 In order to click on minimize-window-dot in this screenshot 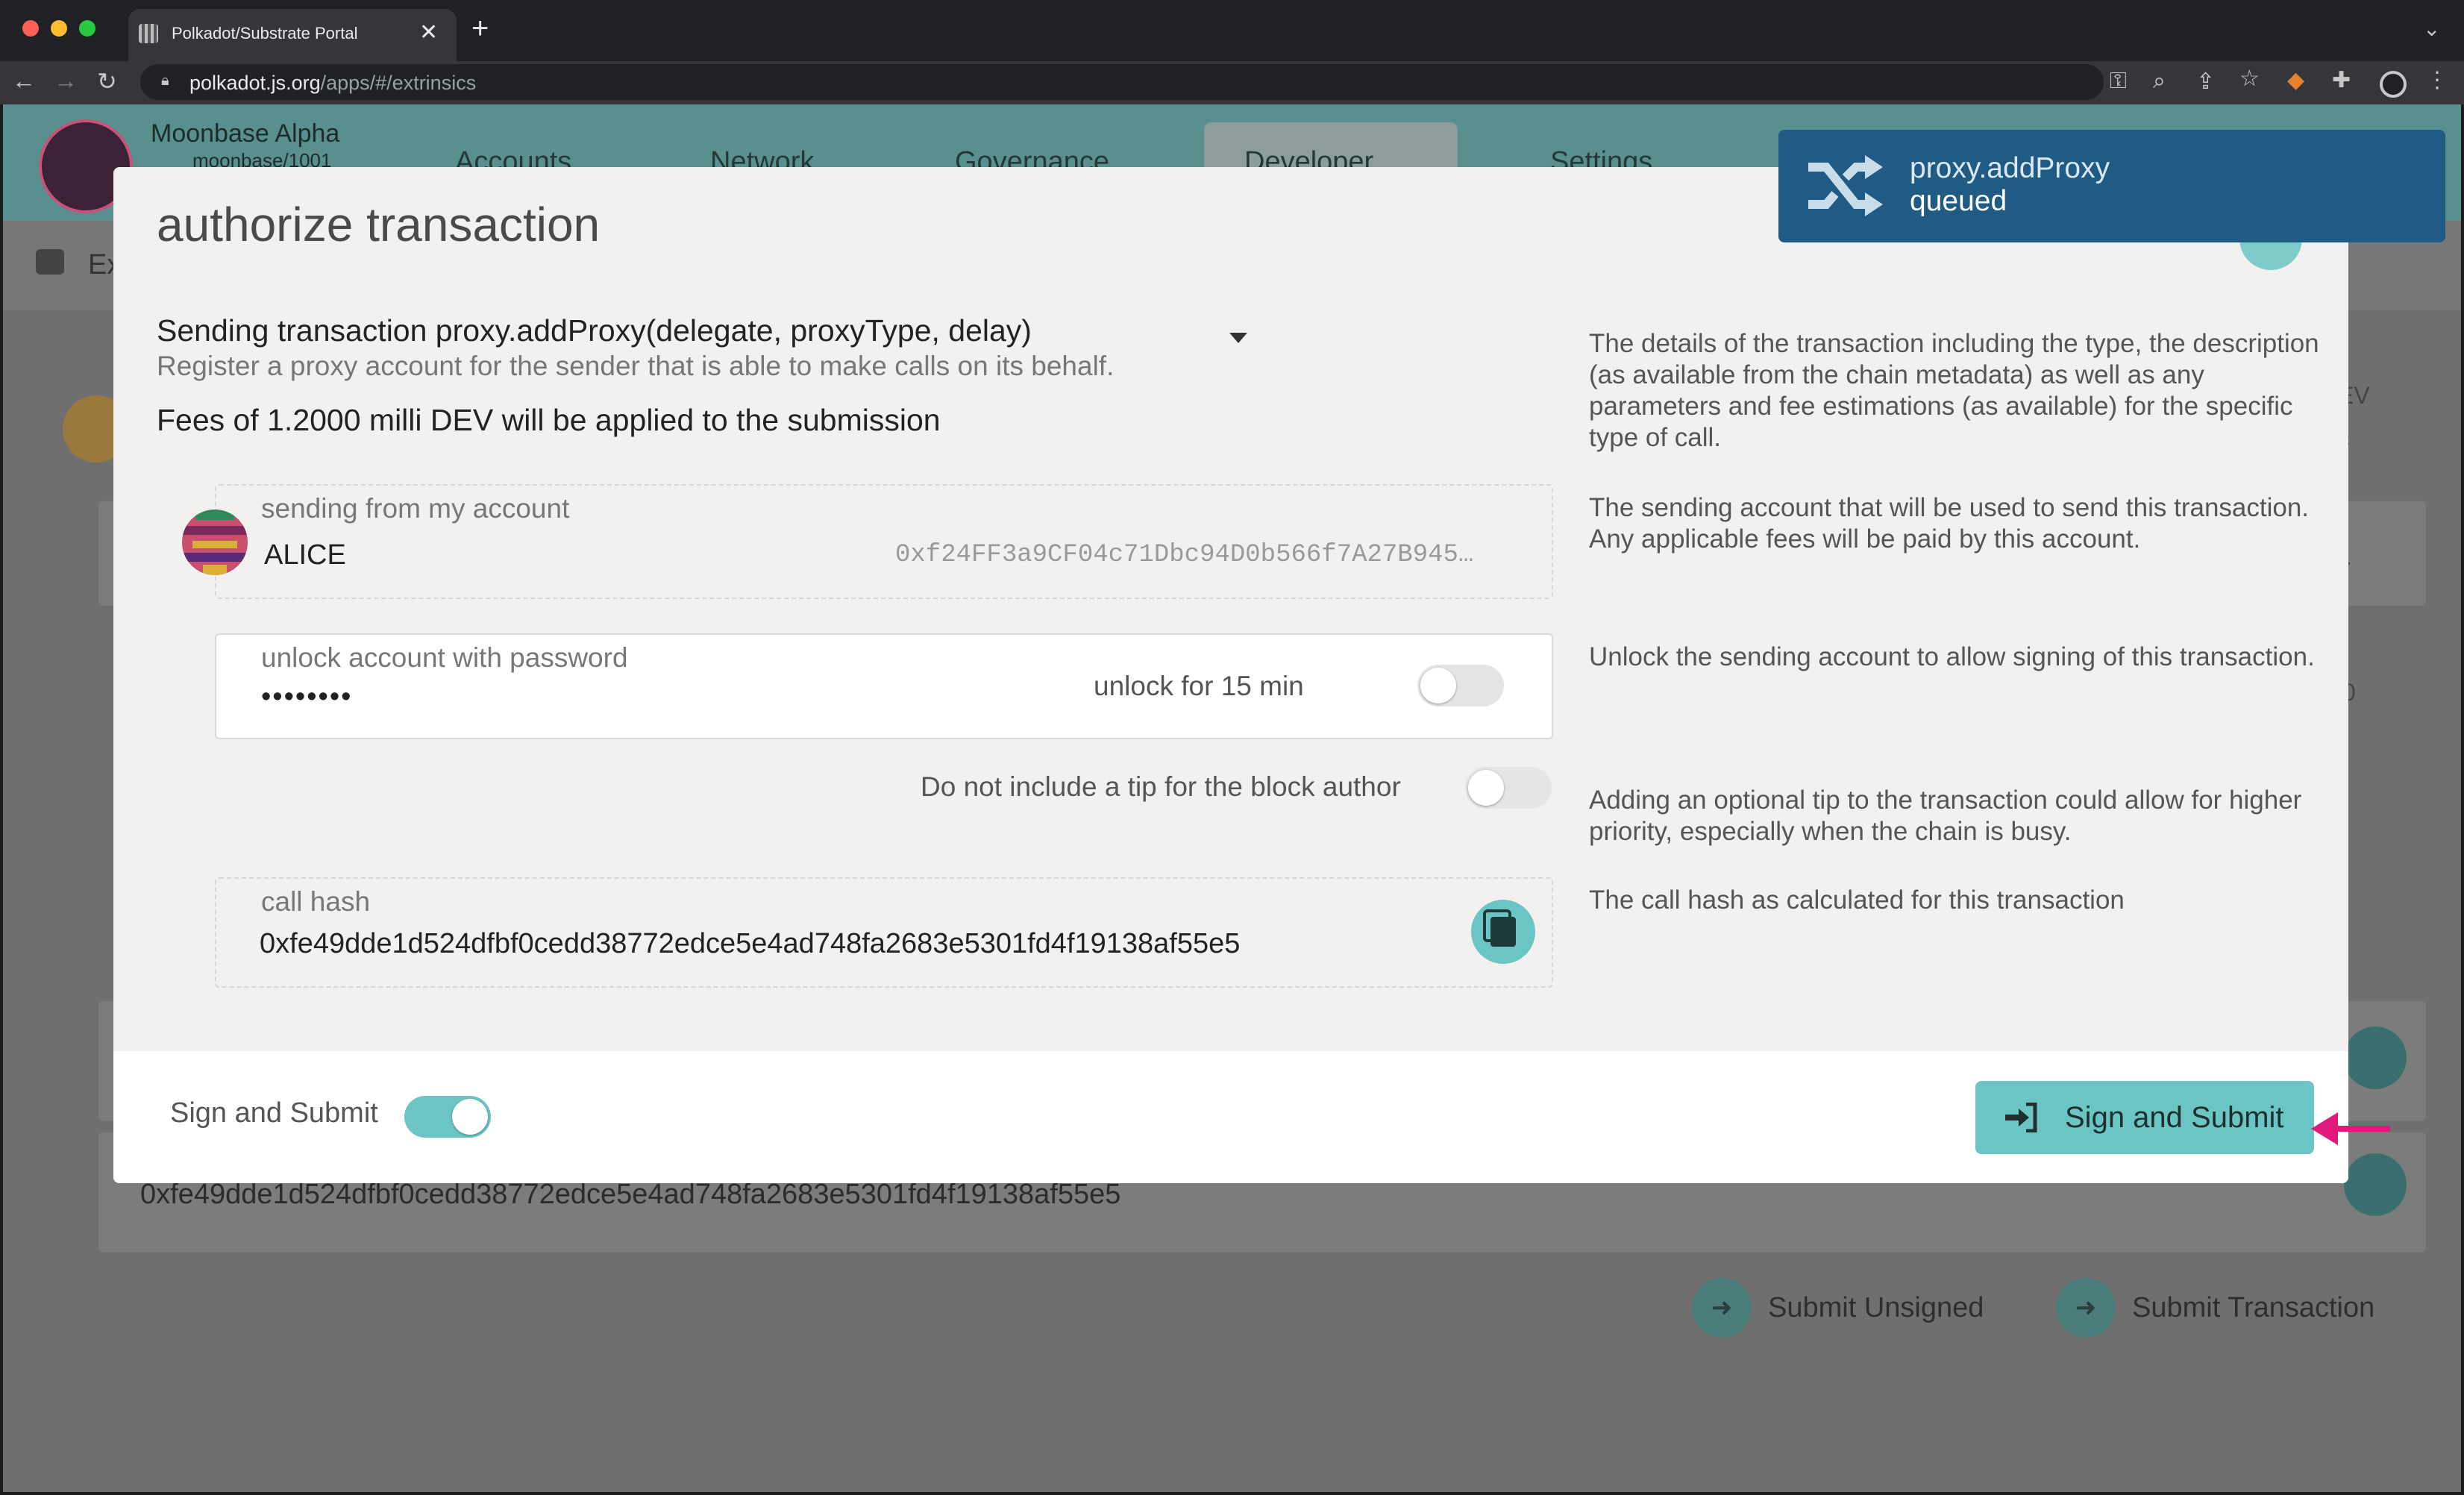, I will do `click(59, 29)`.